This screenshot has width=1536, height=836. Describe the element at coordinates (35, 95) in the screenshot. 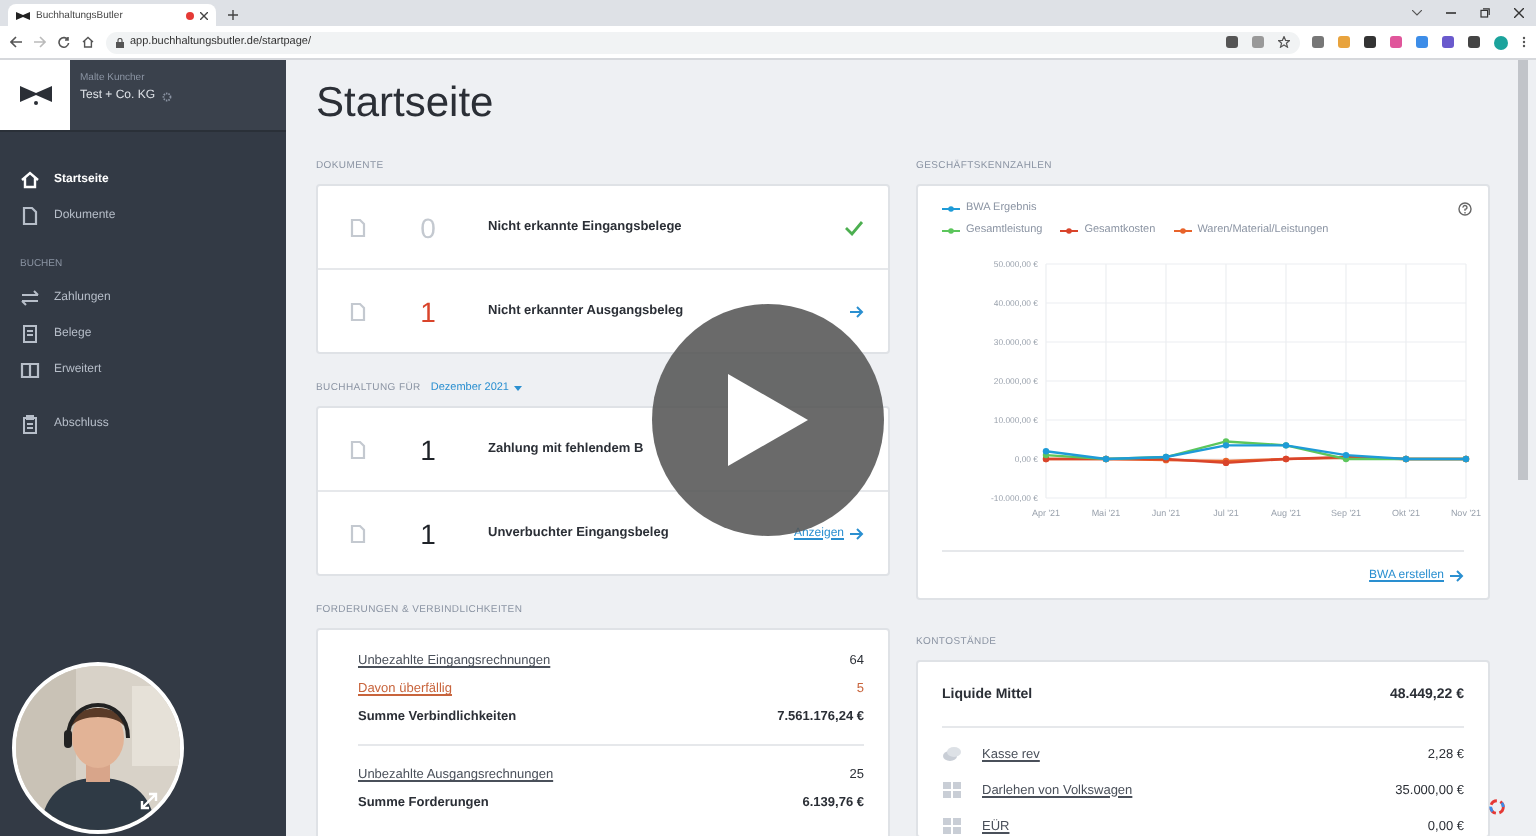

I see `bow-tie-logo` at that location.